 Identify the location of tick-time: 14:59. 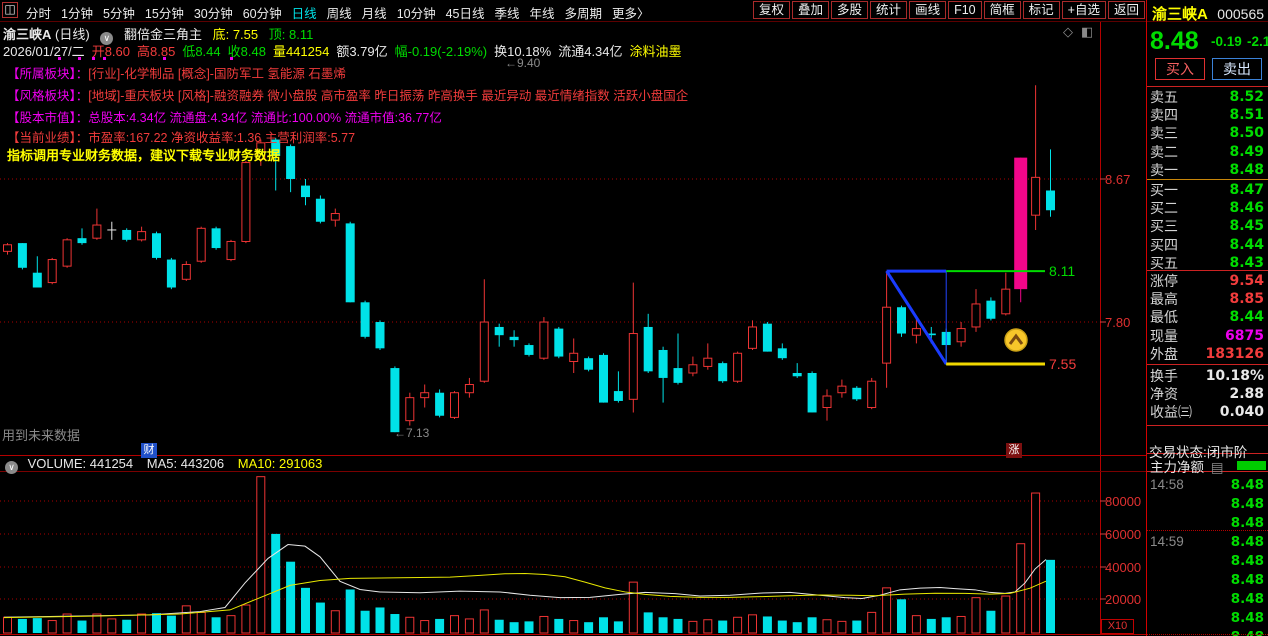
(1167, 541).